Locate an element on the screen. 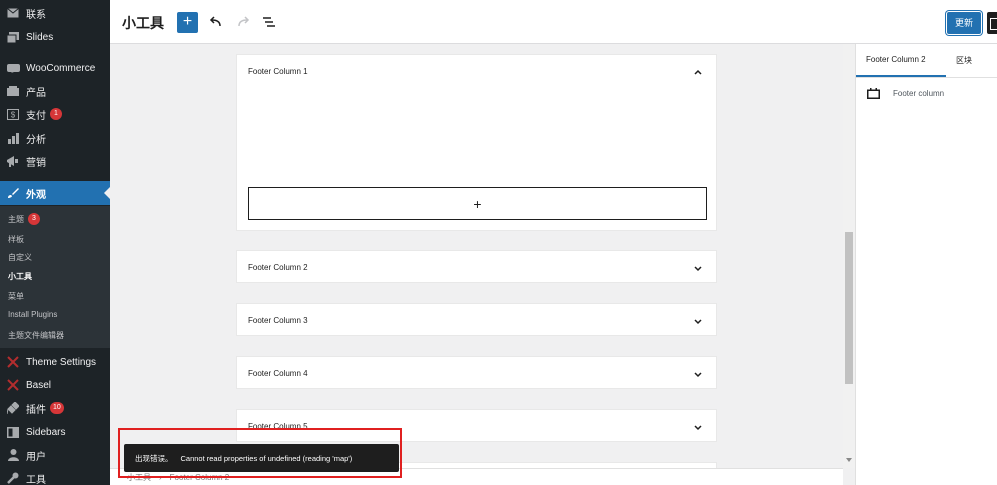 Image resolution: width=997 pixels, height=485 pixels. sidebar-item-slides: Slides is located at coordinates (55, 37).